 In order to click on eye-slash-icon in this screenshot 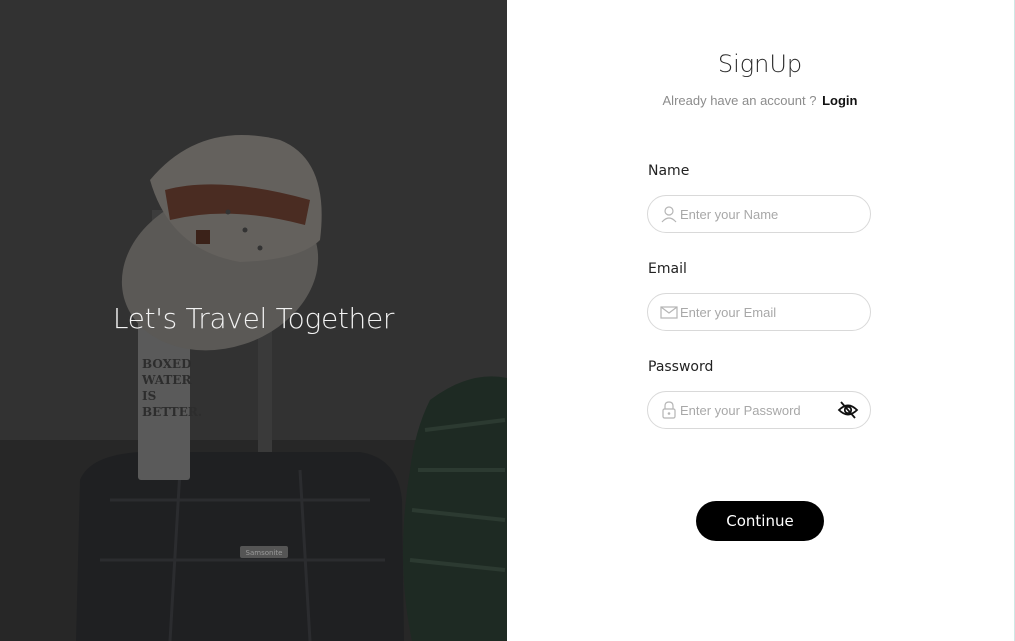, I will do `click(848, 410)`.